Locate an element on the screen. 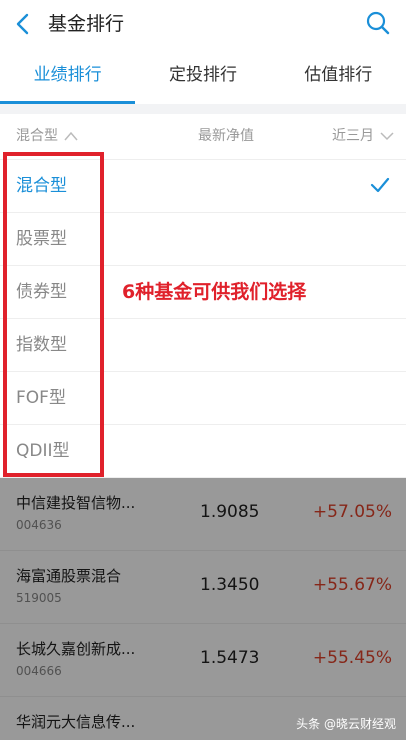 The image size is (406, 740). chevron-down-icon is located at coordinates (387, 136).